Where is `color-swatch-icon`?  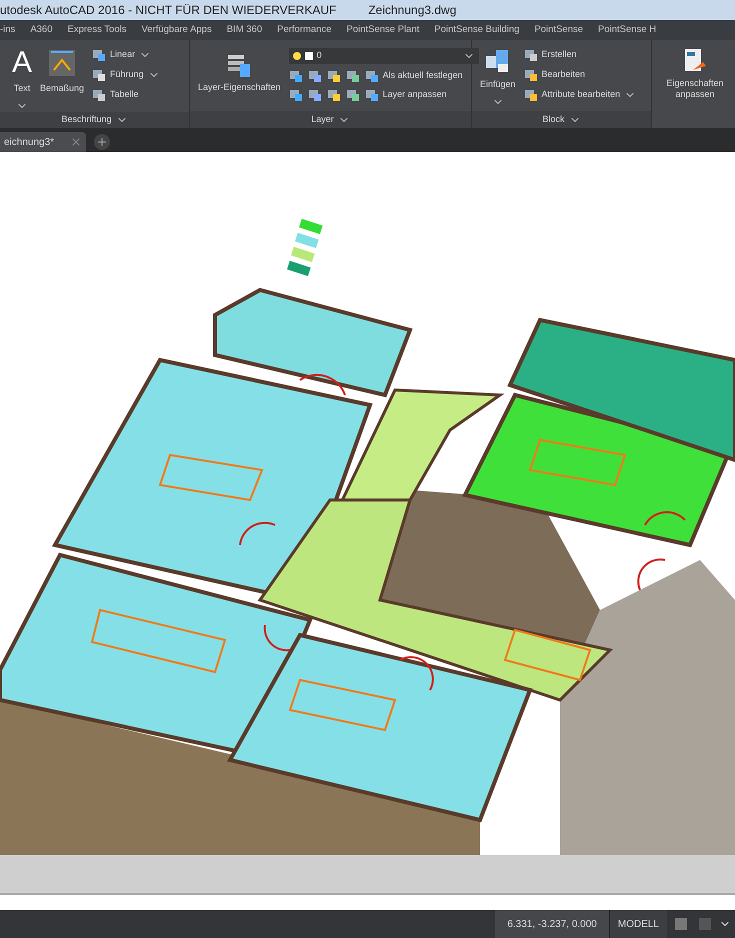
color-swatch-icon is located at coordinates (308, 56).